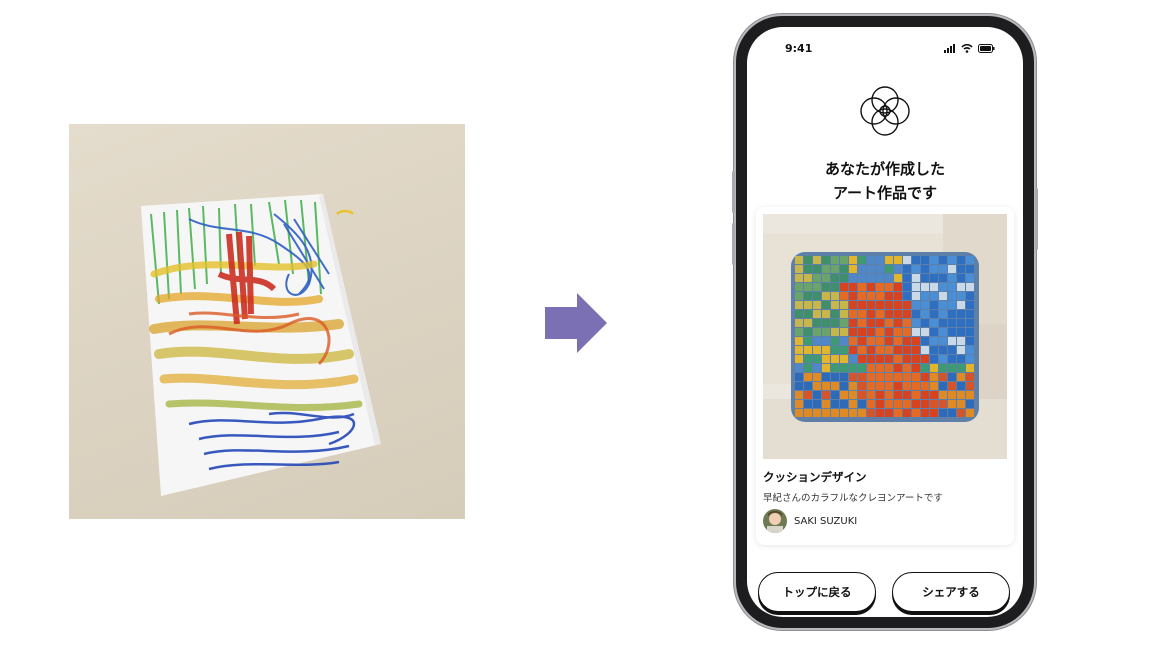 Image resolution: width=1152 pixels, height=648 pixels. What do you see at coordinates (817, 592) in the screenshot?
I see `back-to-top-button: トップに戻る` at bounding box center [817, 592].